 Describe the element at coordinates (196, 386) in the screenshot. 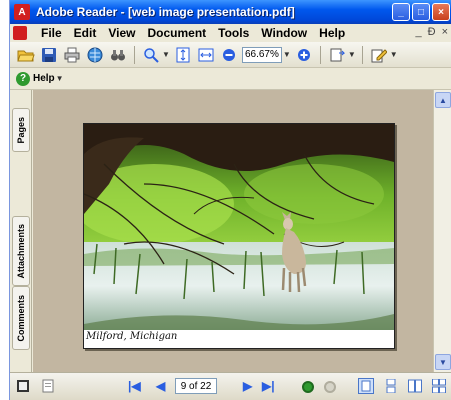

I see `page-number-field: 9 of 22` at that location.